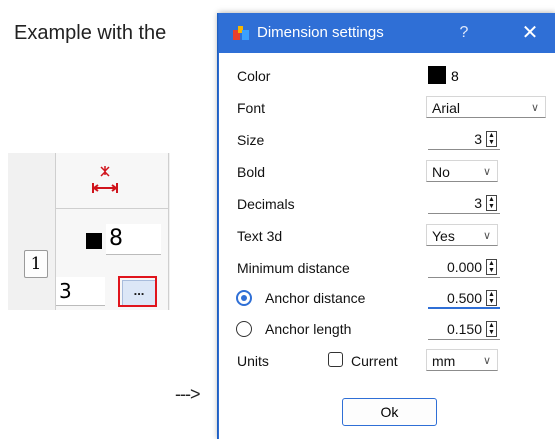  I want to click on decimals-label: Decimals, so click(266, 204).